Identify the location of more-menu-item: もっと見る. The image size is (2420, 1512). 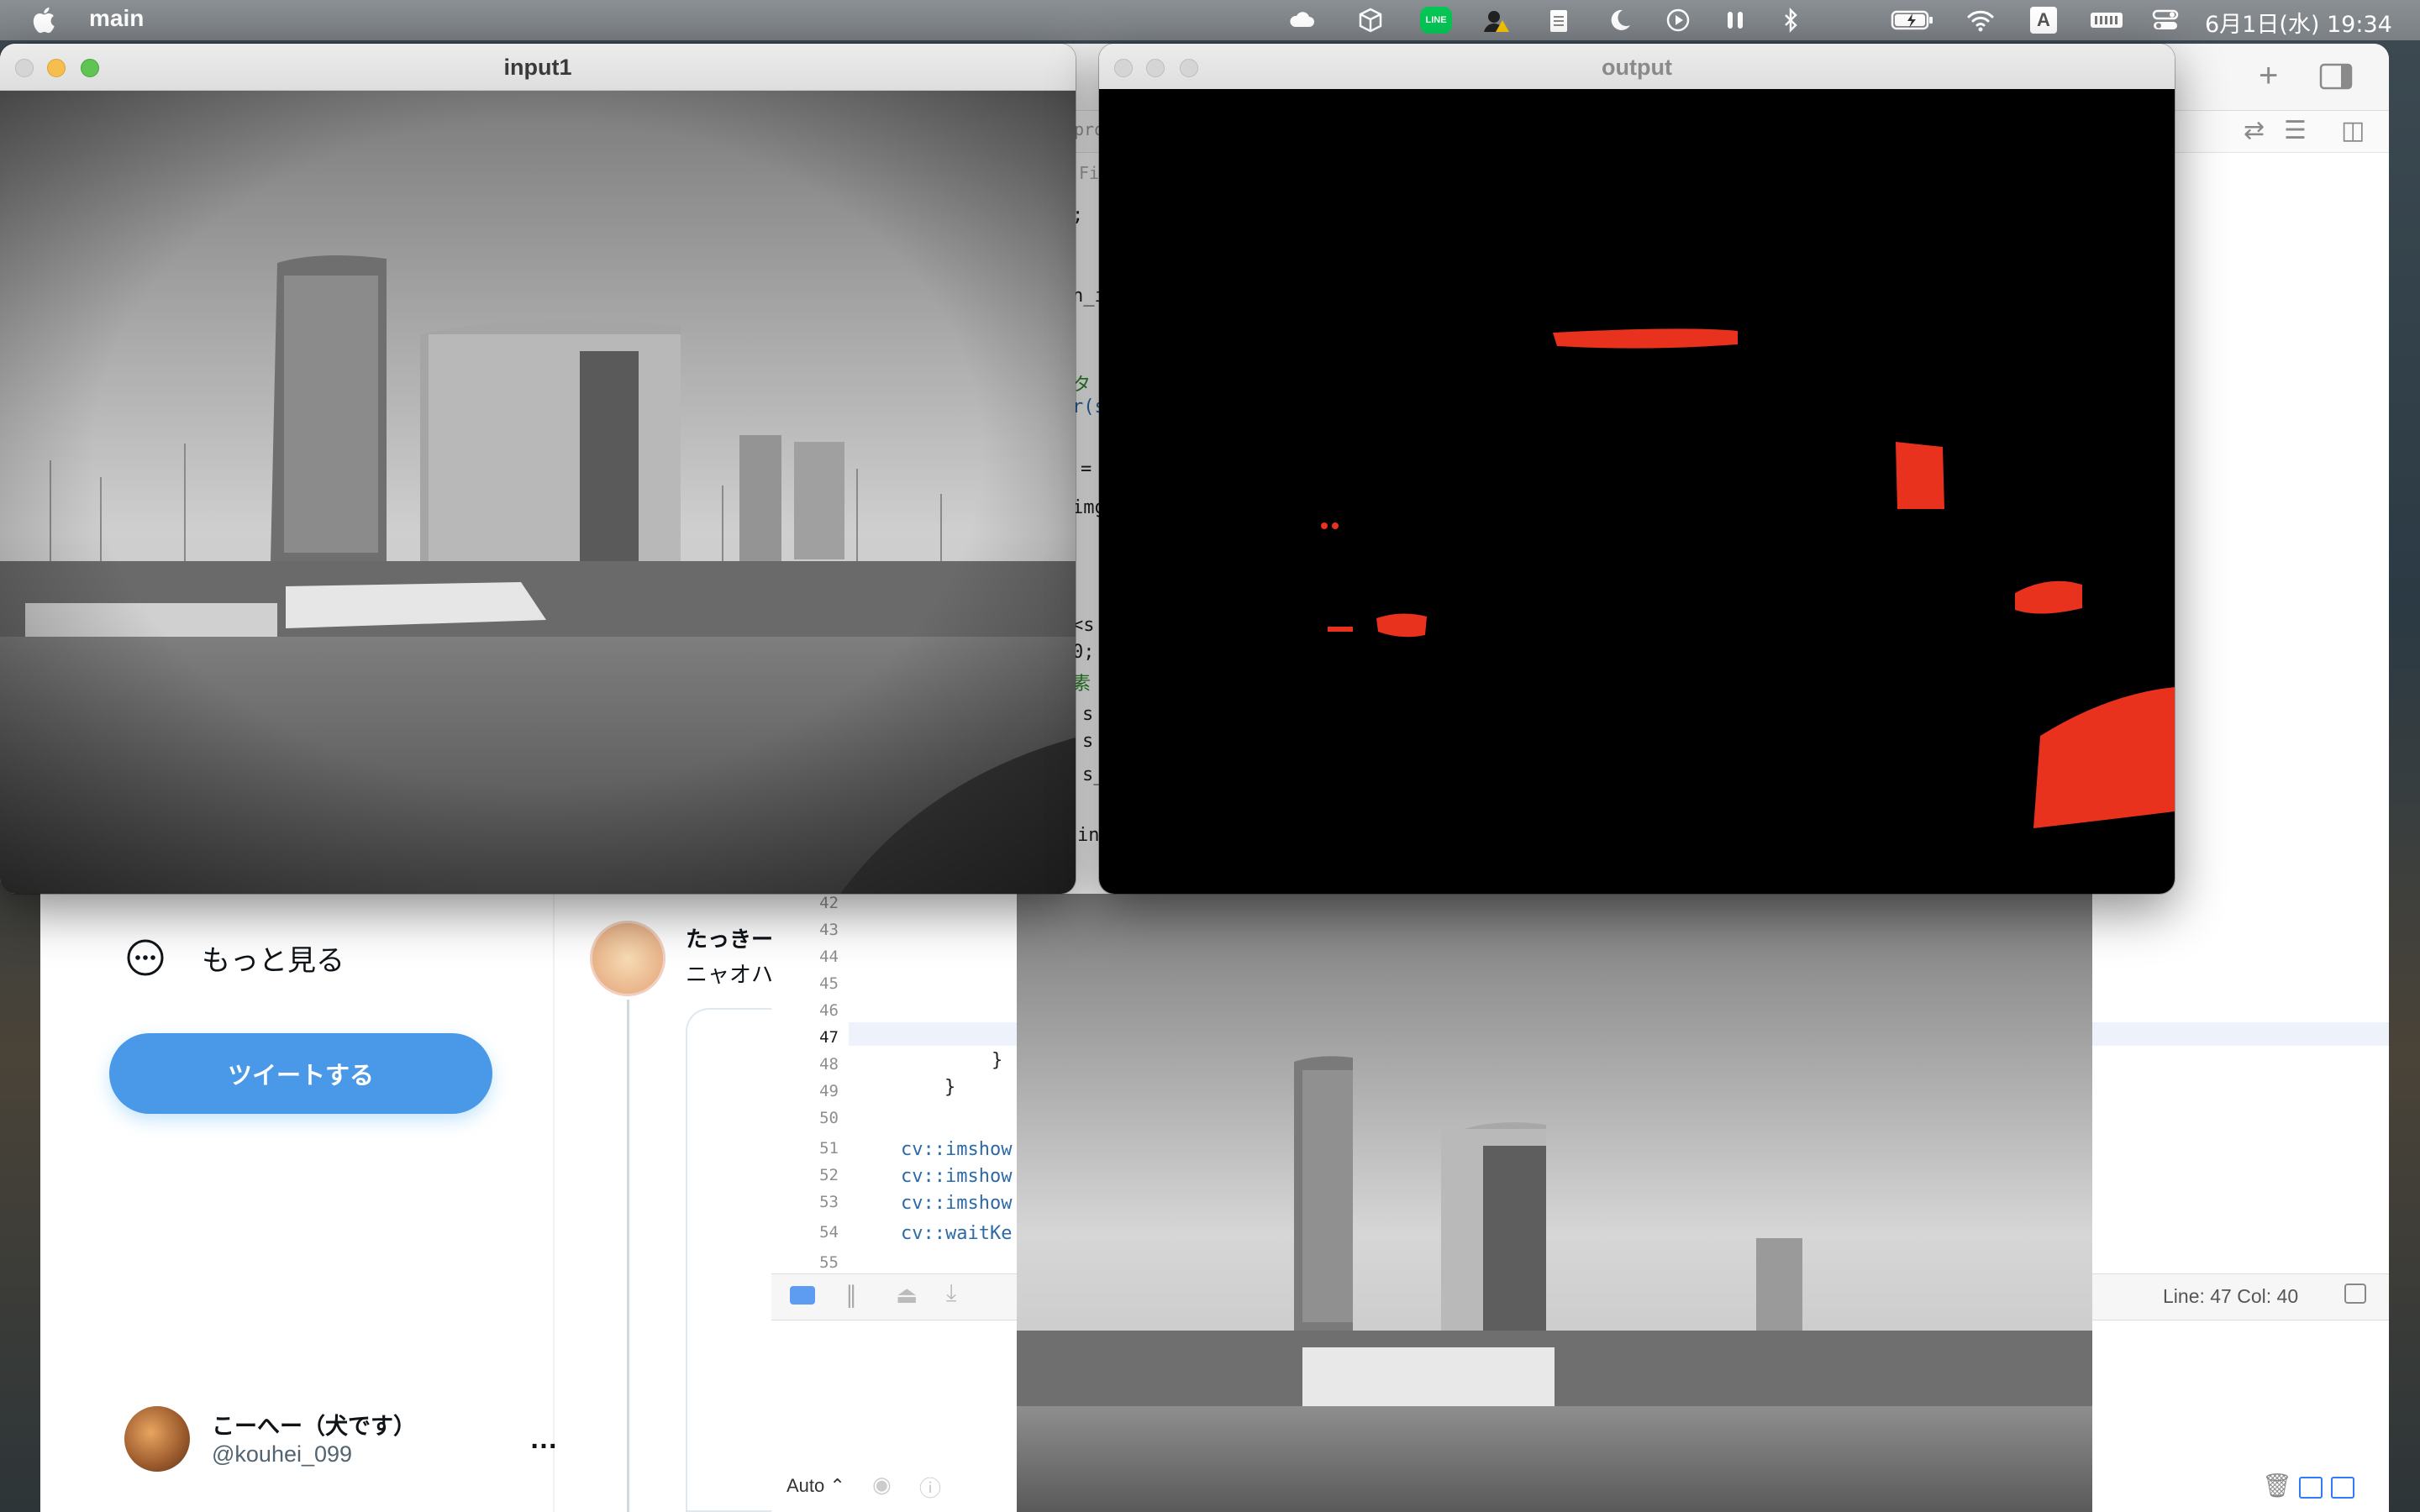
(234, 957).